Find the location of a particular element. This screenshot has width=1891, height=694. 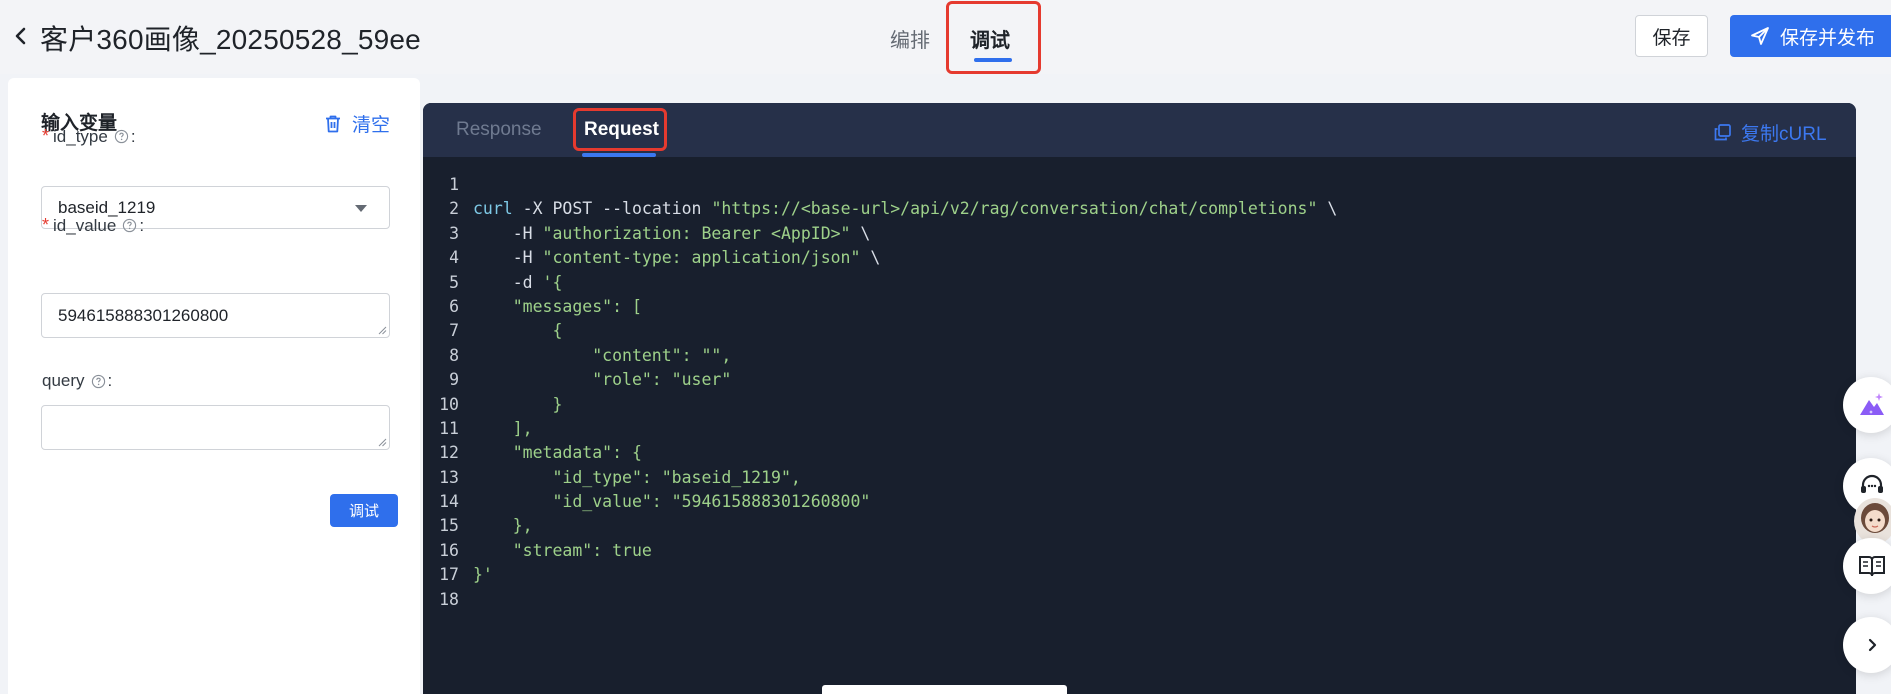

publish-label: 保存并发布 is located at coordinates (1828, 38).